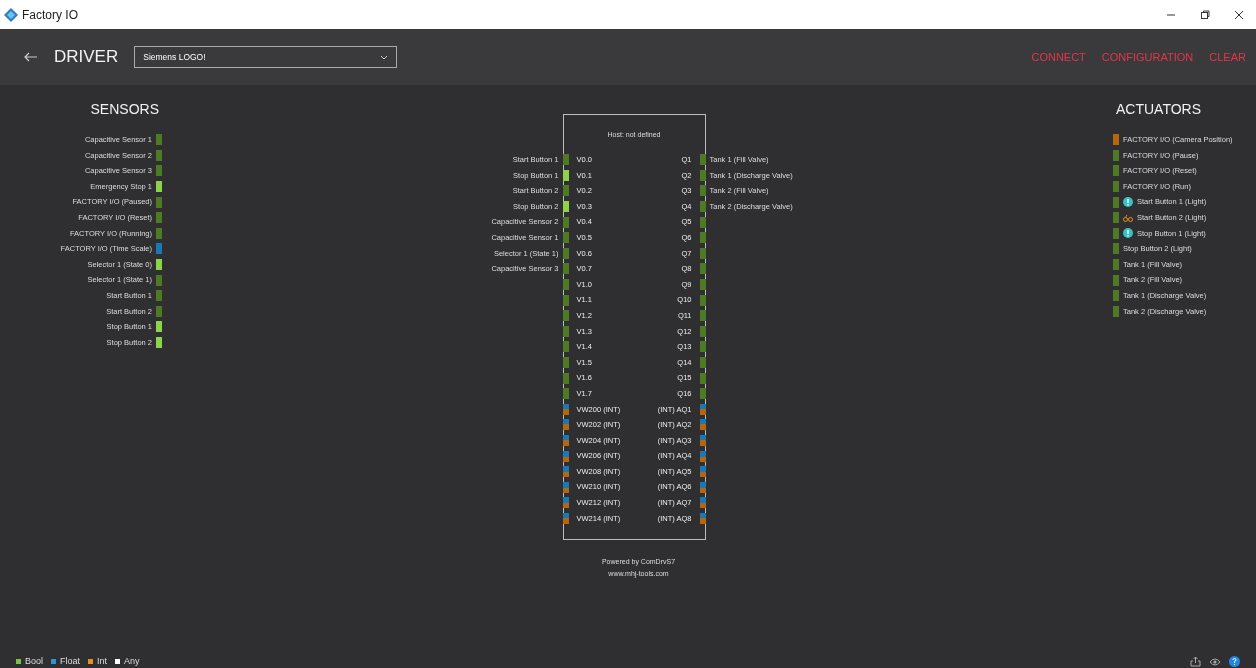  I want to click on help-icon, so click(1234, 661).